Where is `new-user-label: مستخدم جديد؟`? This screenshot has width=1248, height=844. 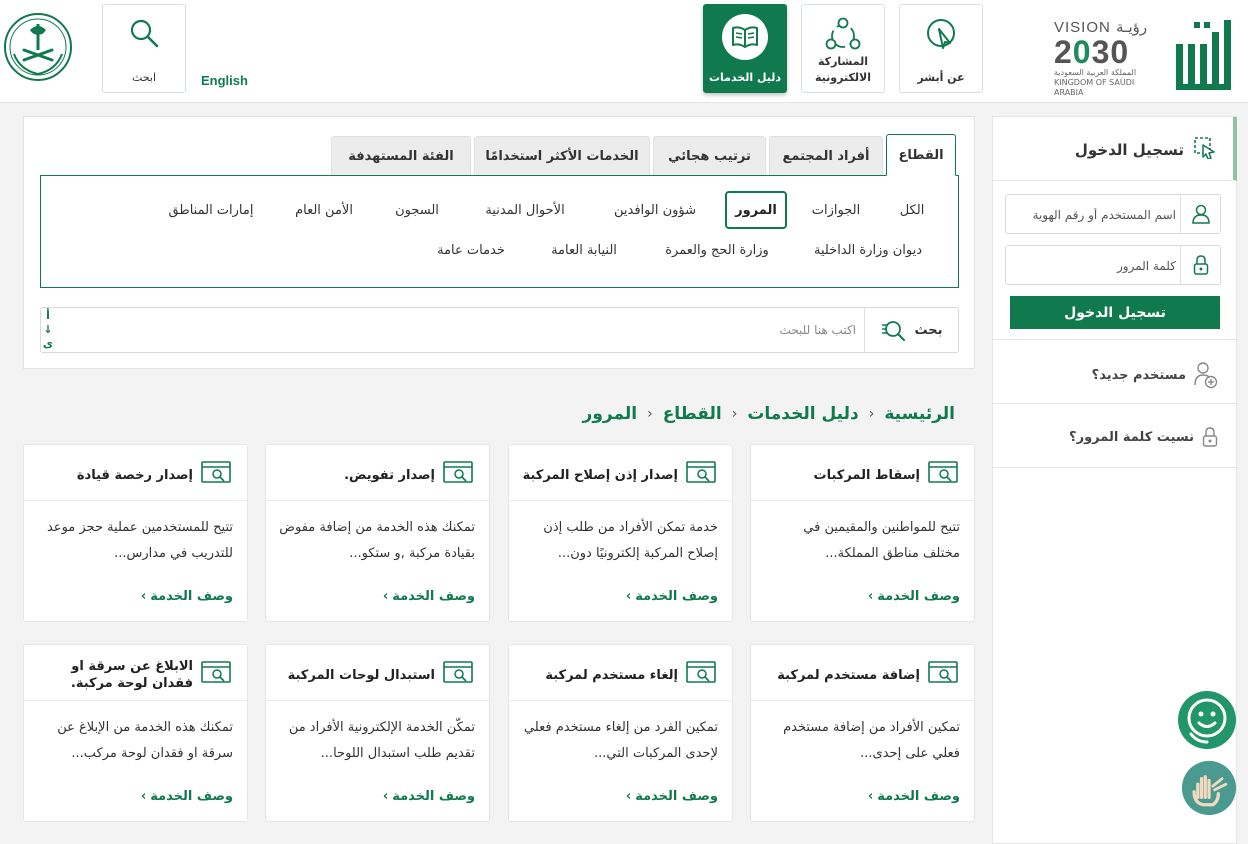 new-user-label: مستخدم جديد؟ is located at coordinates (1138, 375).